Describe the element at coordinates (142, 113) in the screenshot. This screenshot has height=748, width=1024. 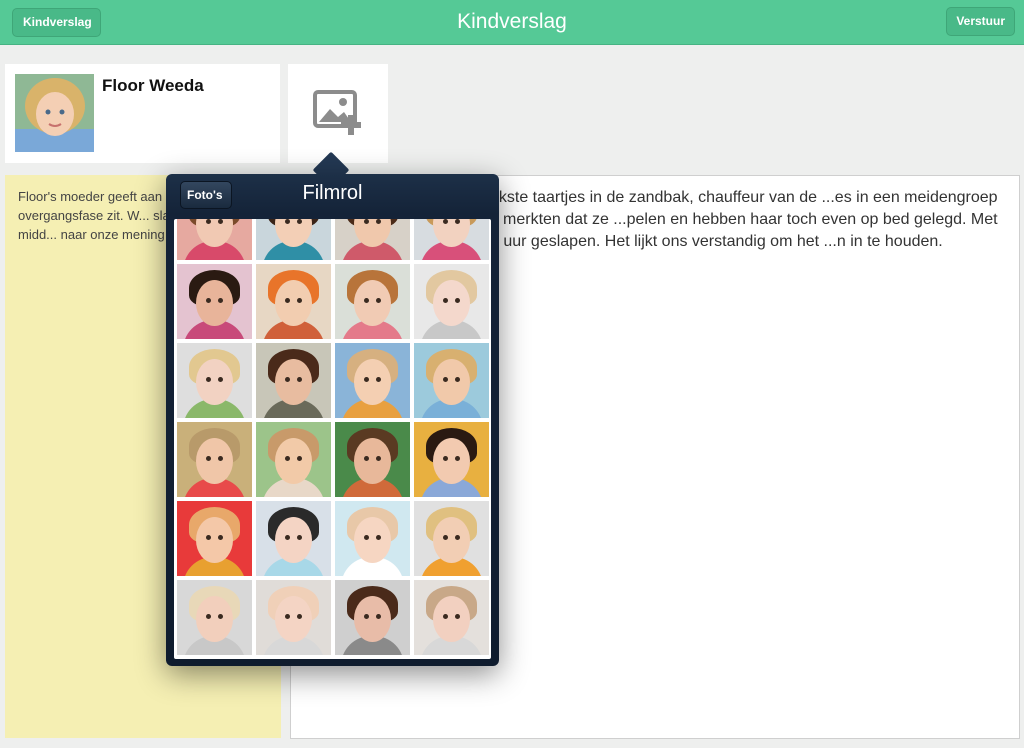
I see `child-card: Floor Weeda` at that location.